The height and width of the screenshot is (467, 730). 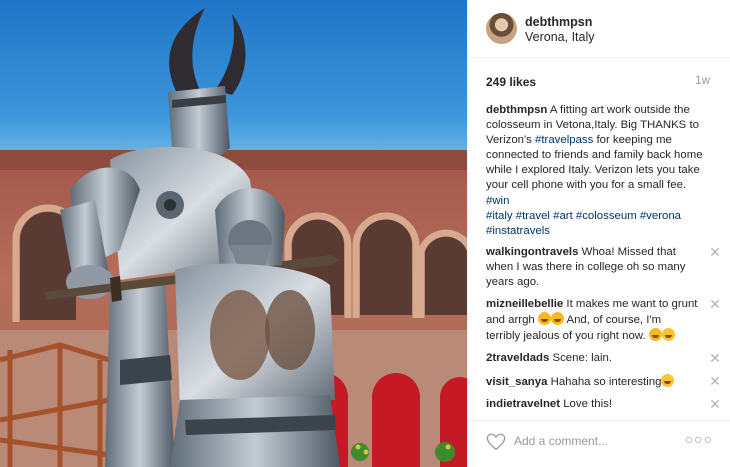 I want to click on post-username: debthmpsn, so click(x=558, y=22).